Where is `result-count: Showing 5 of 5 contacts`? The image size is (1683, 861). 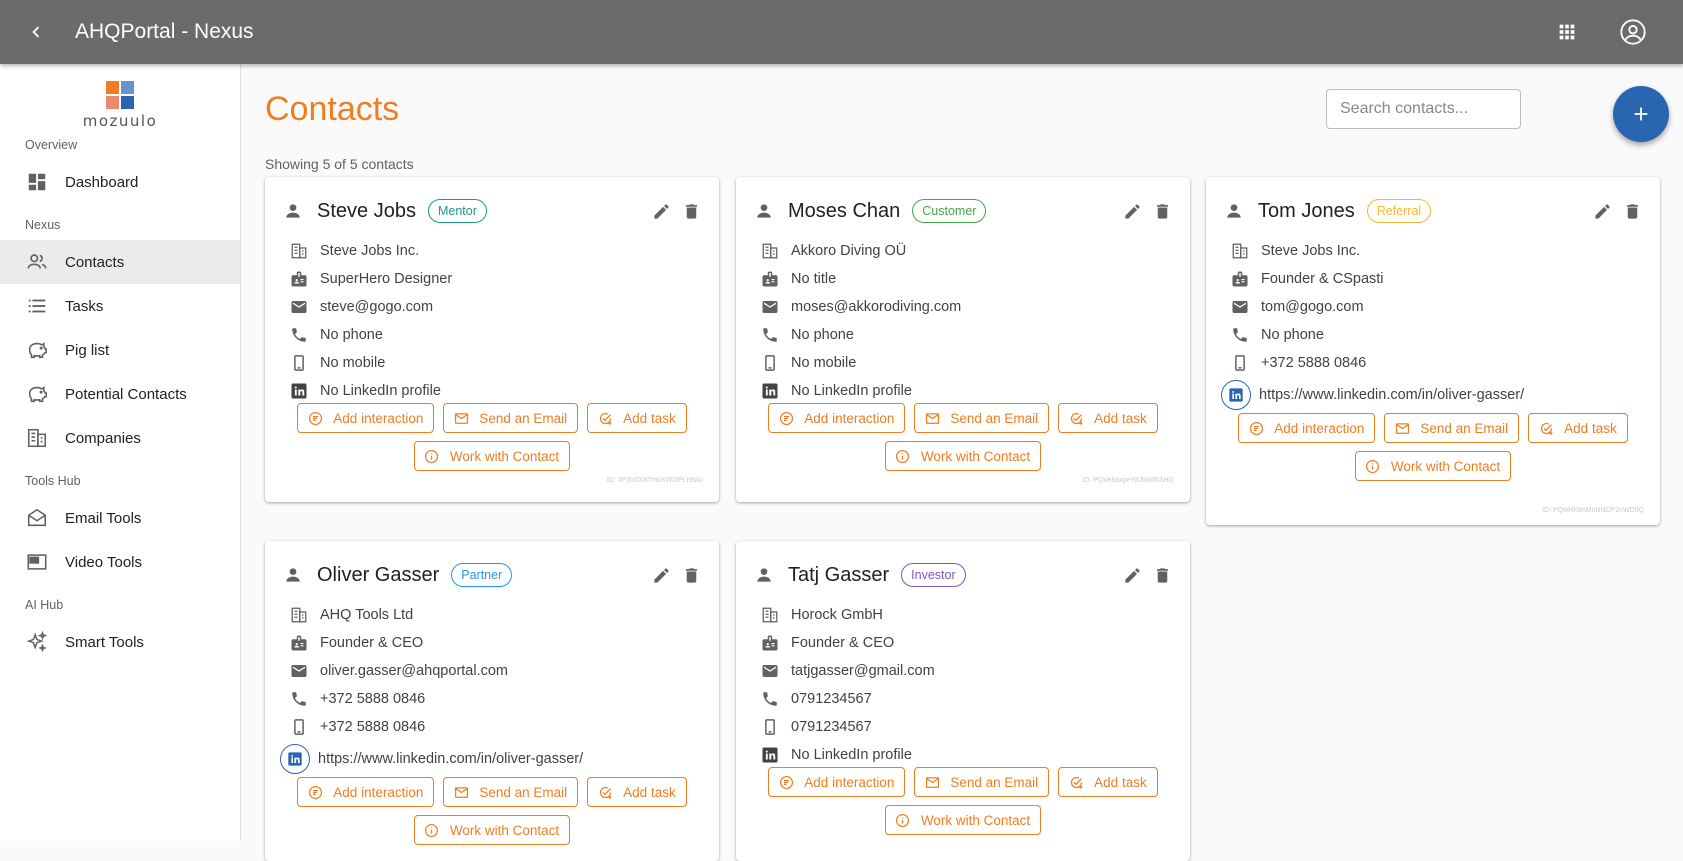 result-count: Showing 5 of 5 contacts is located at coordinates (339, 164).